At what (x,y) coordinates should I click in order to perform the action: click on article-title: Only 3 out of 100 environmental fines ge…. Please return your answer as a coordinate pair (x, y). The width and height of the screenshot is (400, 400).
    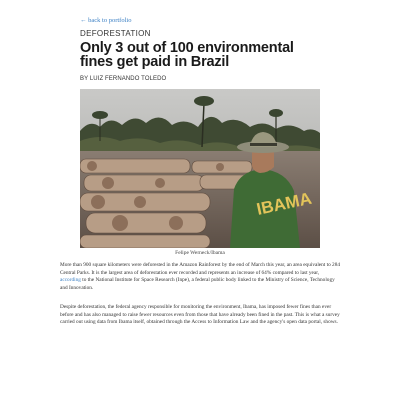
    Looking at the image, I should click on (187, 55).